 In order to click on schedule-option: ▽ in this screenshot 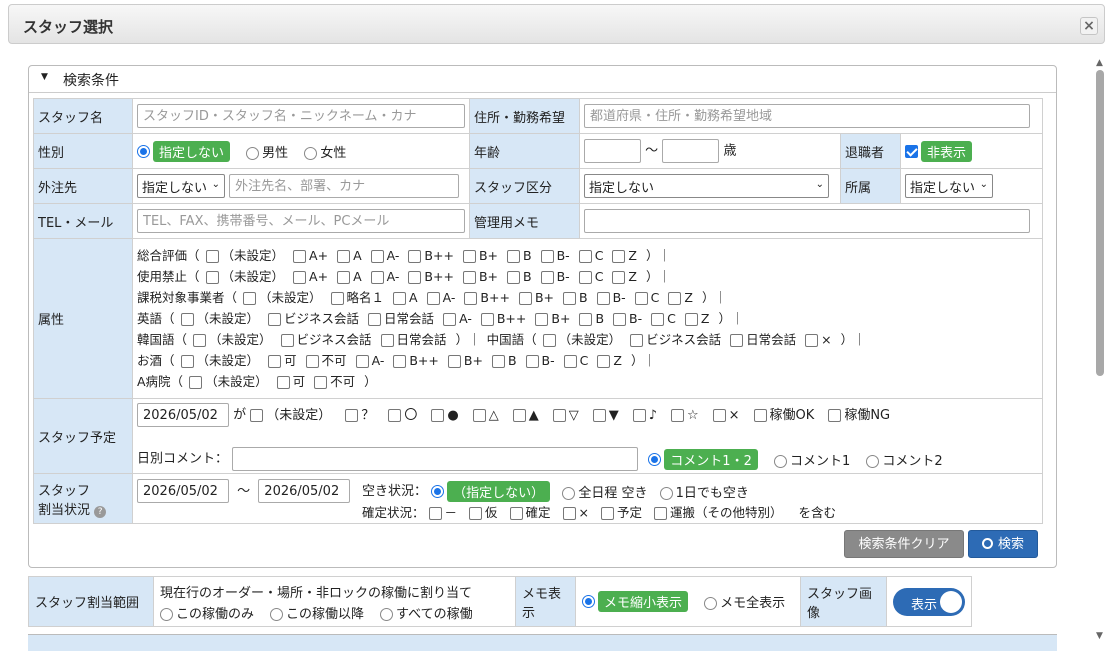, I will do `click(565, 415)`.